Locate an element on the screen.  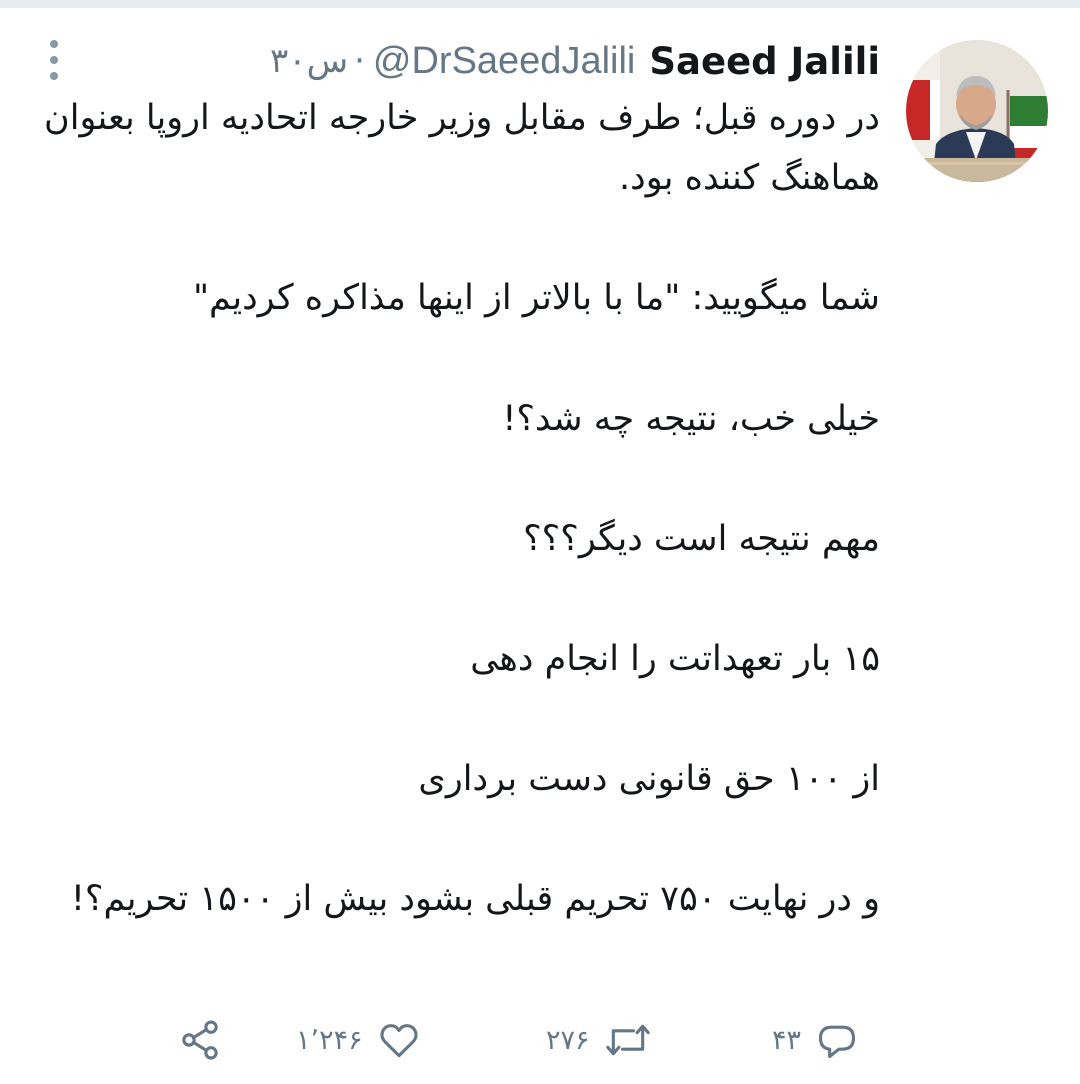
tweet-paragraph: ۱۵ بار تعهداتت را انجام دهی is located at coordinates (675, 658).